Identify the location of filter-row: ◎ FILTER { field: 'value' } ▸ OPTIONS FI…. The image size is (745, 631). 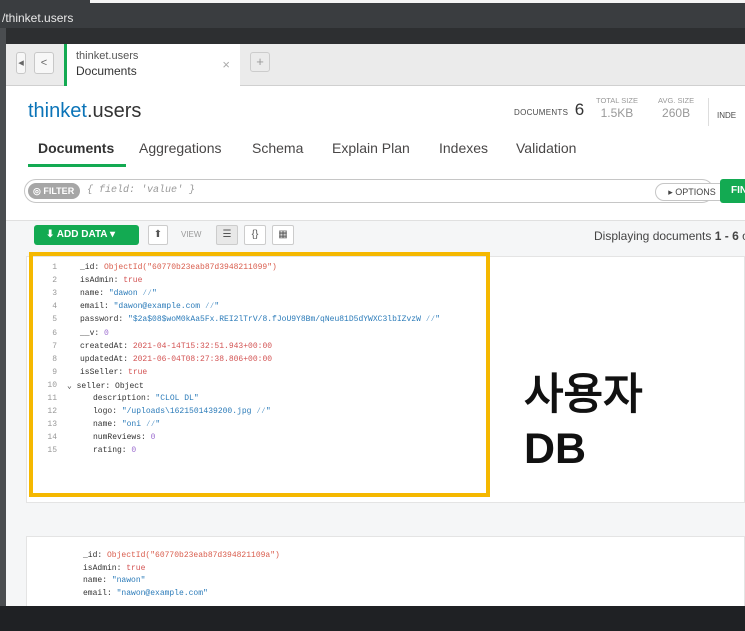
(375, 194).